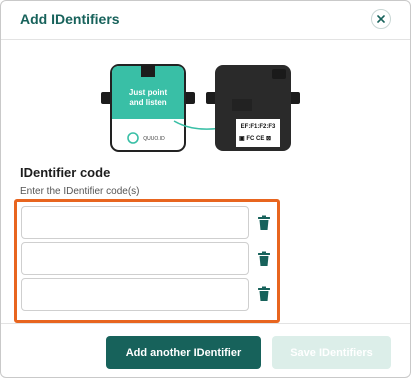  I want to click on device-front-image: Just point and listen QUUO.ID, so click(148, 108).